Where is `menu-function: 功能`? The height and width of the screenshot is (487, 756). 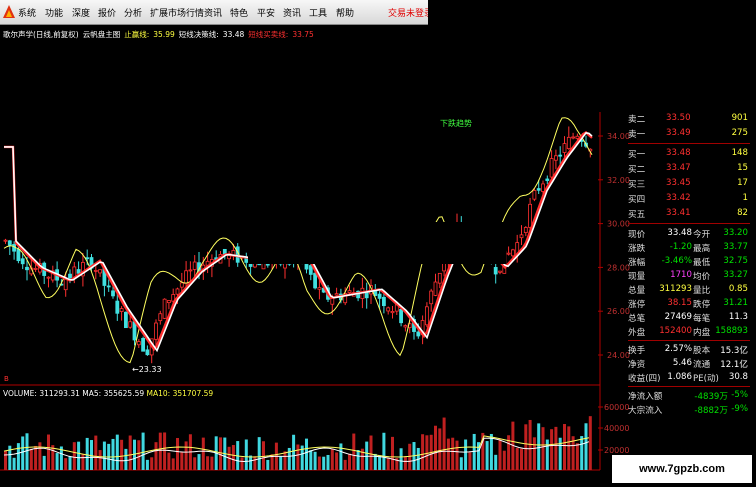
menu-function: 功能 is located at coordinates (54, 12).